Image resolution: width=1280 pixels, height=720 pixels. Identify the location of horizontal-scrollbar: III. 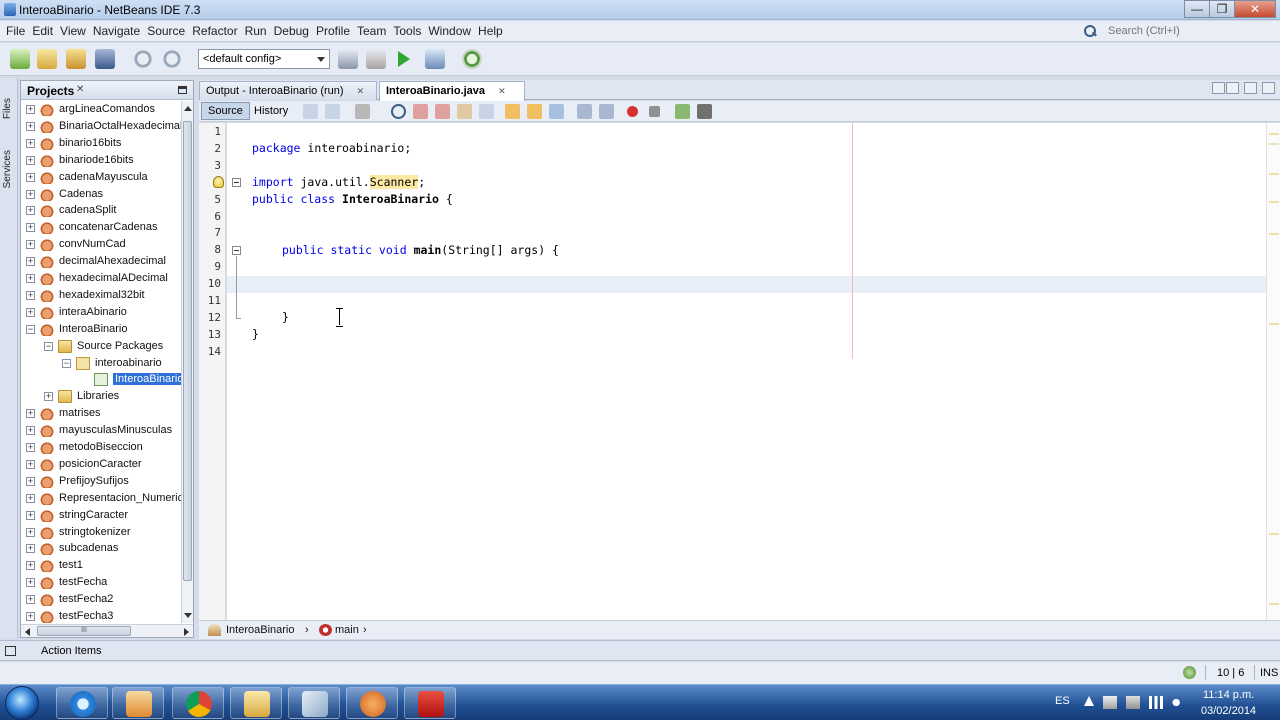
(107, 630).